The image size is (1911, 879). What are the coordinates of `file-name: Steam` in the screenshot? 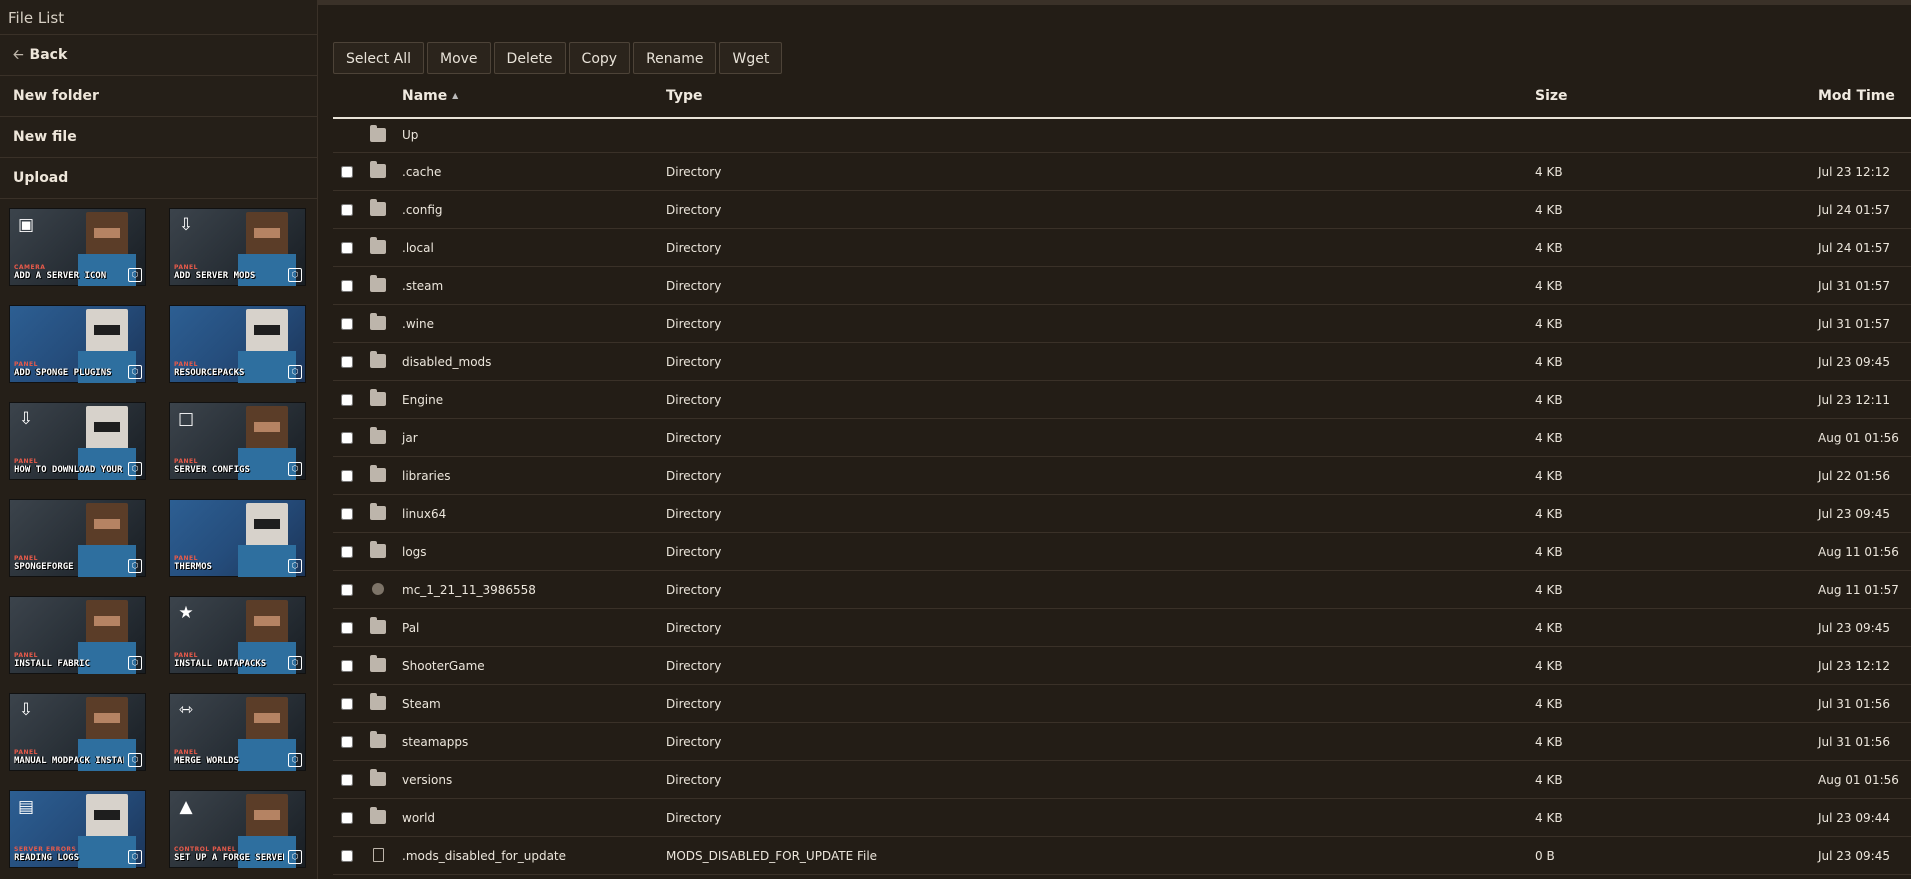 It's located at (421, 704).